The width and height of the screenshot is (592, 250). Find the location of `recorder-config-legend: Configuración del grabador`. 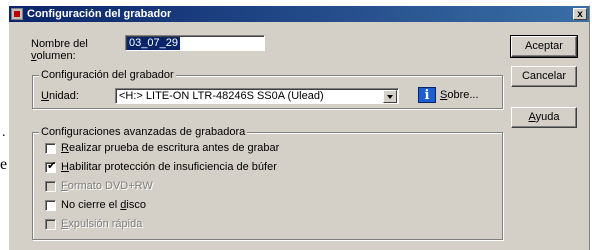

recorder-config-legend: Configuración del grabador is located at coordinates (107, 75).